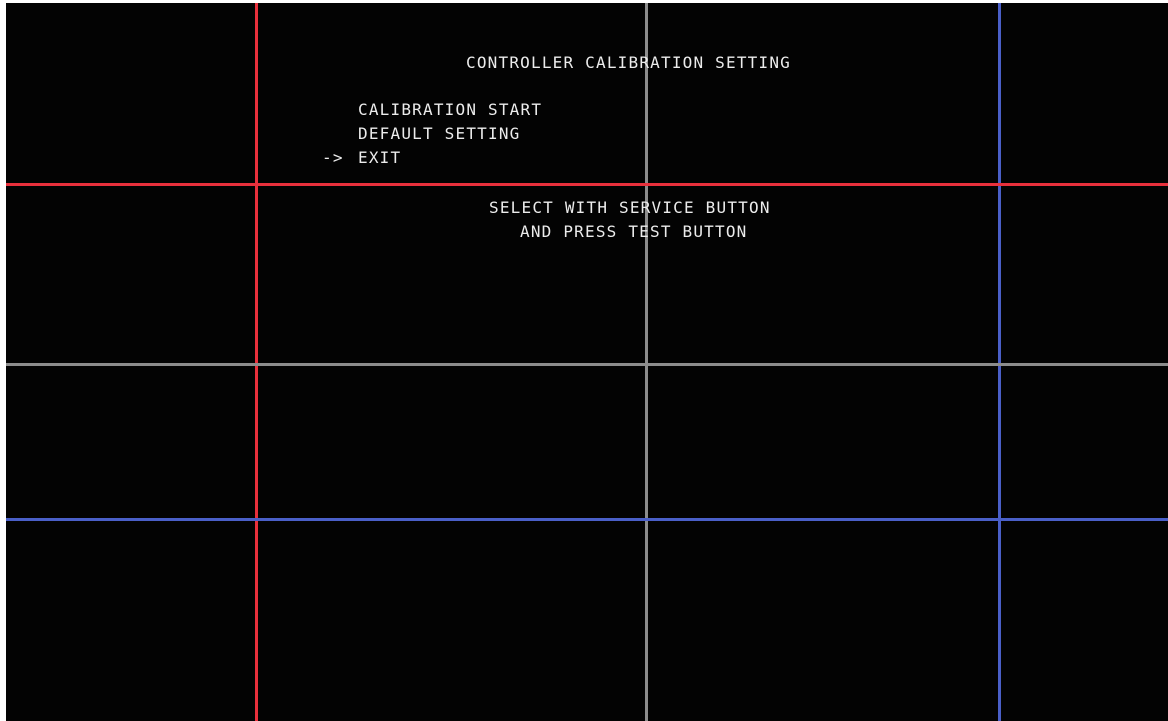 This screenshot has height=721, width=1168. What do you see at coordinates (439, 133) in the screenshot?
I see `menu-item-label: DEFAULT SETTING` at bounding box center [439, 133].